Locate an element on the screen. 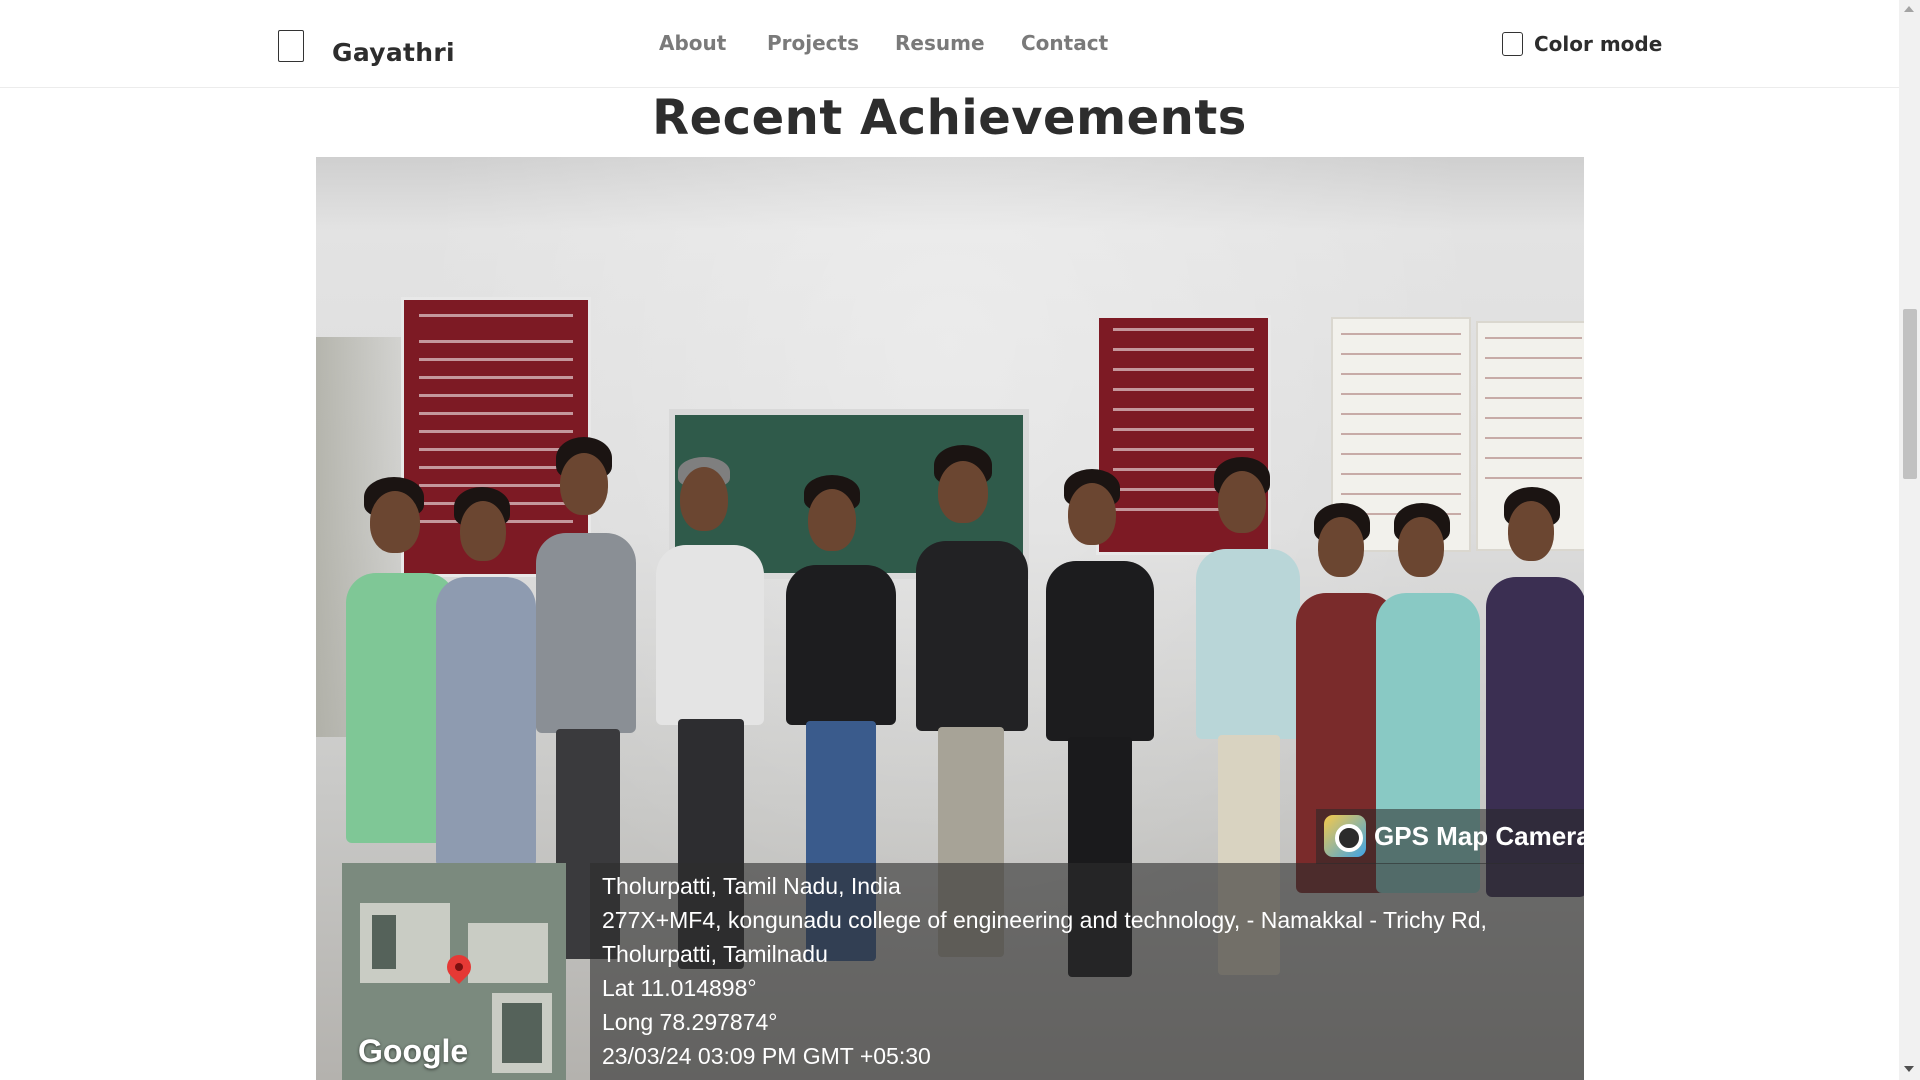 This screenshot has width=1920, height=1080. nav-link-about: About is located at coordinates (692, 43).